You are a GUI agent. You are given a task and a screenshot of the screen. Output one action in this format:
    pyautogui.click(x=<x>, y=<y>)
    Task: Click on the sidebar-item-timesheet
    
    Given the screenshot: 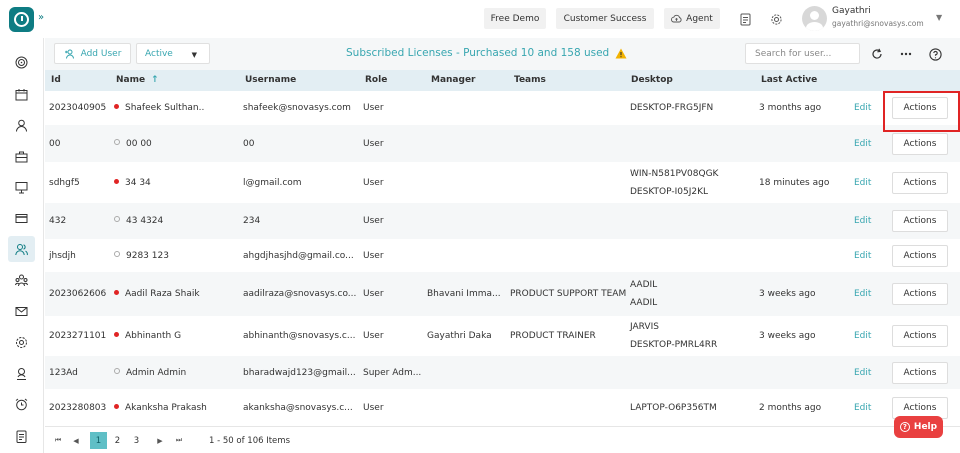 What is the action you would take?
    pyautogui.click(x=21, y=404)
    